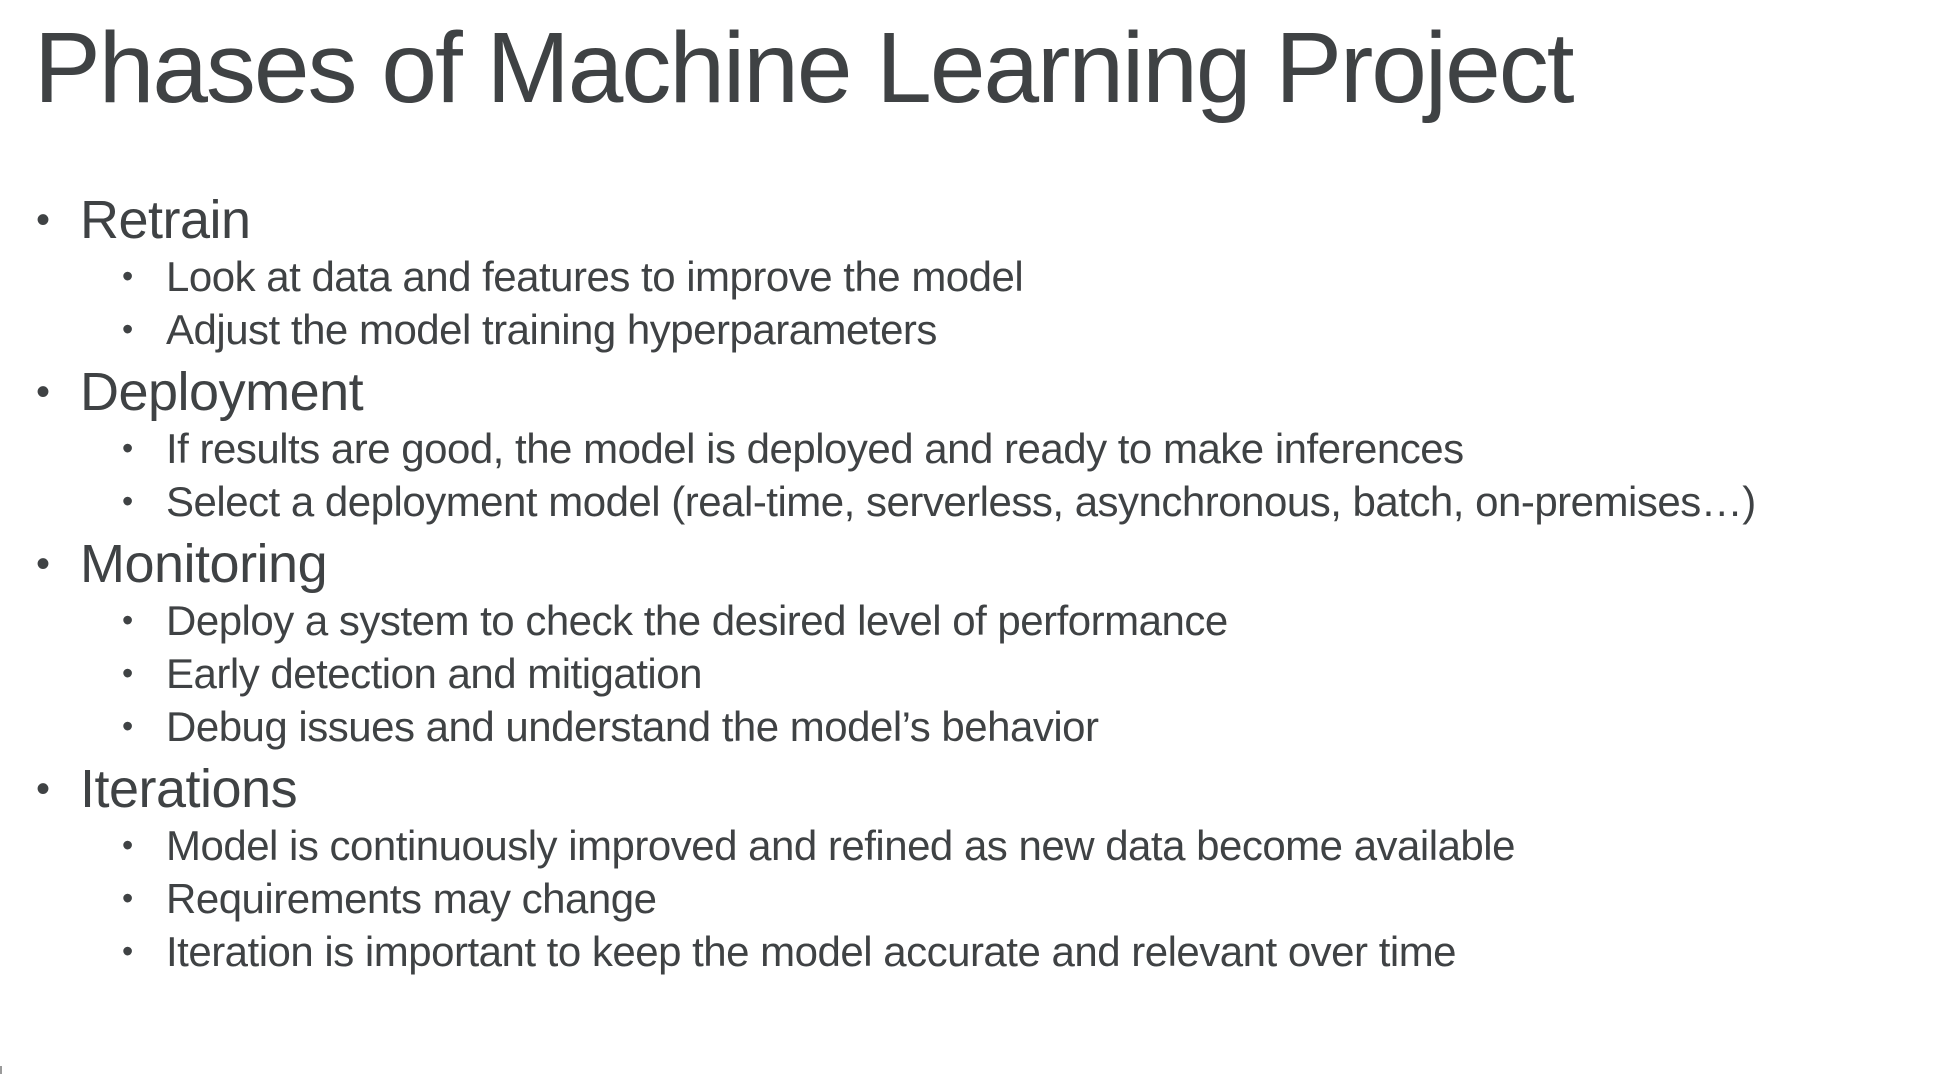 This screenshot has height=1074, width=1944. What do you see at coordinates (165, 220) in the screenshot?
I see `section-heading: Retrain` at bounding box center [165, 220].